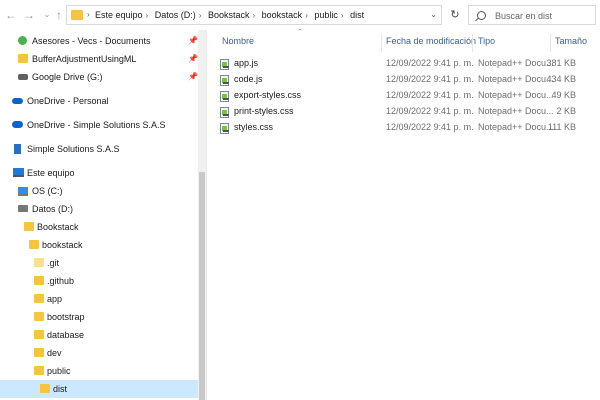 The image size is (600, 400). What do you see at coordinates (481, 15) in the screenshot?
I see `search-icon` at bounding box center [481, 15].